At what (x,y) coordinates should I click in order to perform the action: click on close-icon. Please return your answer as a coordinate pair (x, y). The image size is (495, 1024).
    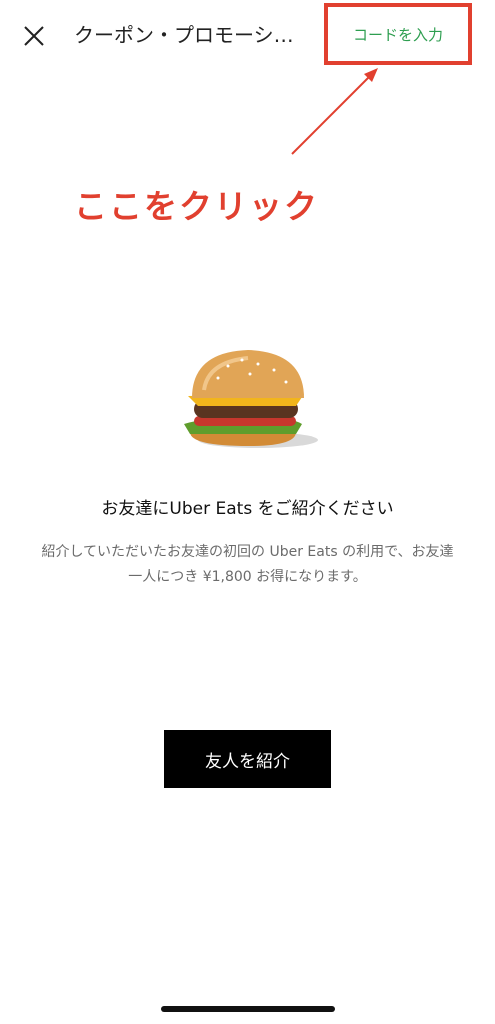
    Looking at the image, I should click on (34, 36).